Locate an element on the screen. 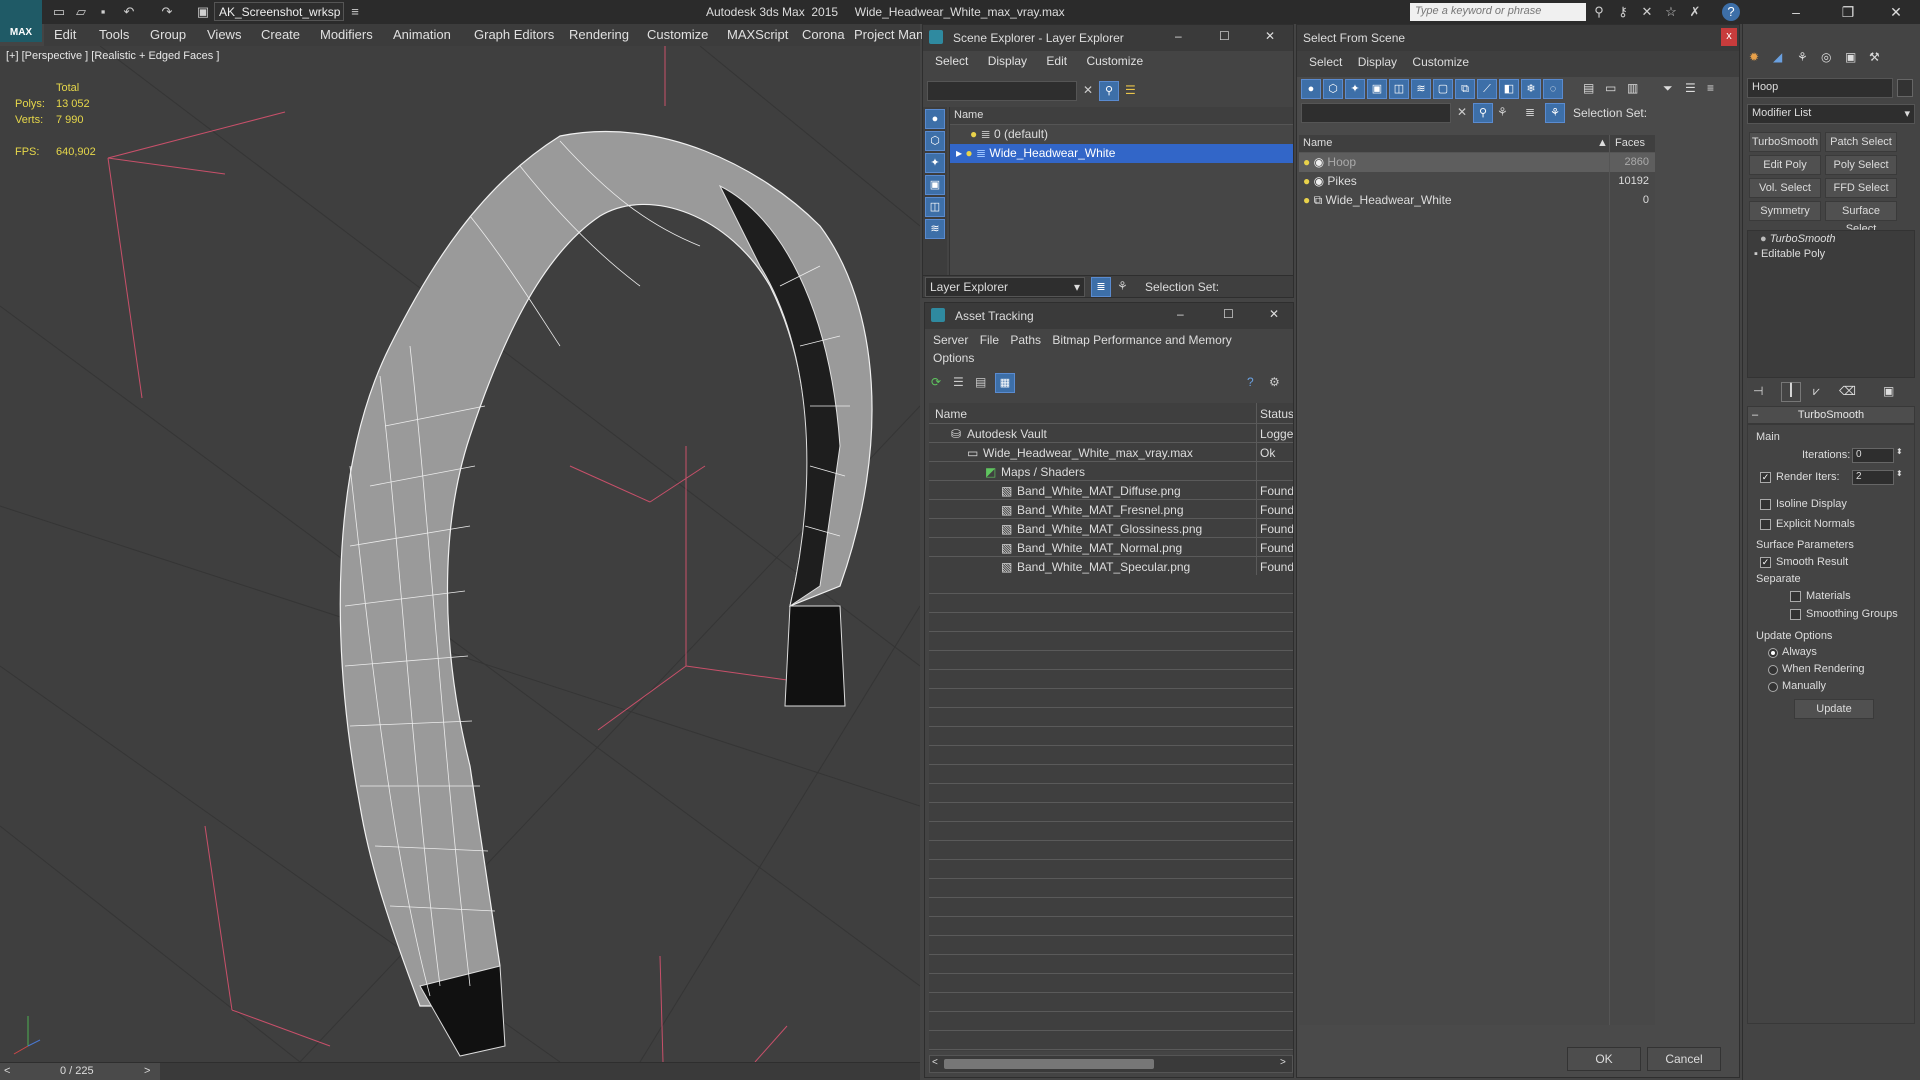 The height and width of the screenshot is (1080, 1920). undo-icon: ↶ is located at coordinates (129, 12).